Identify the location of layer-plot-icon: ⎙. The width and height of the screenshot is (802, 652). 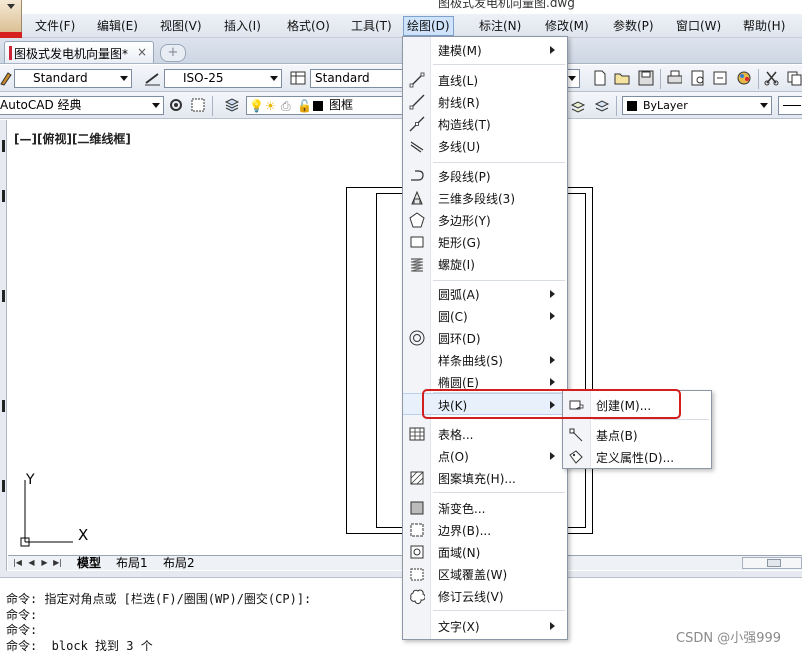
(286, 106).